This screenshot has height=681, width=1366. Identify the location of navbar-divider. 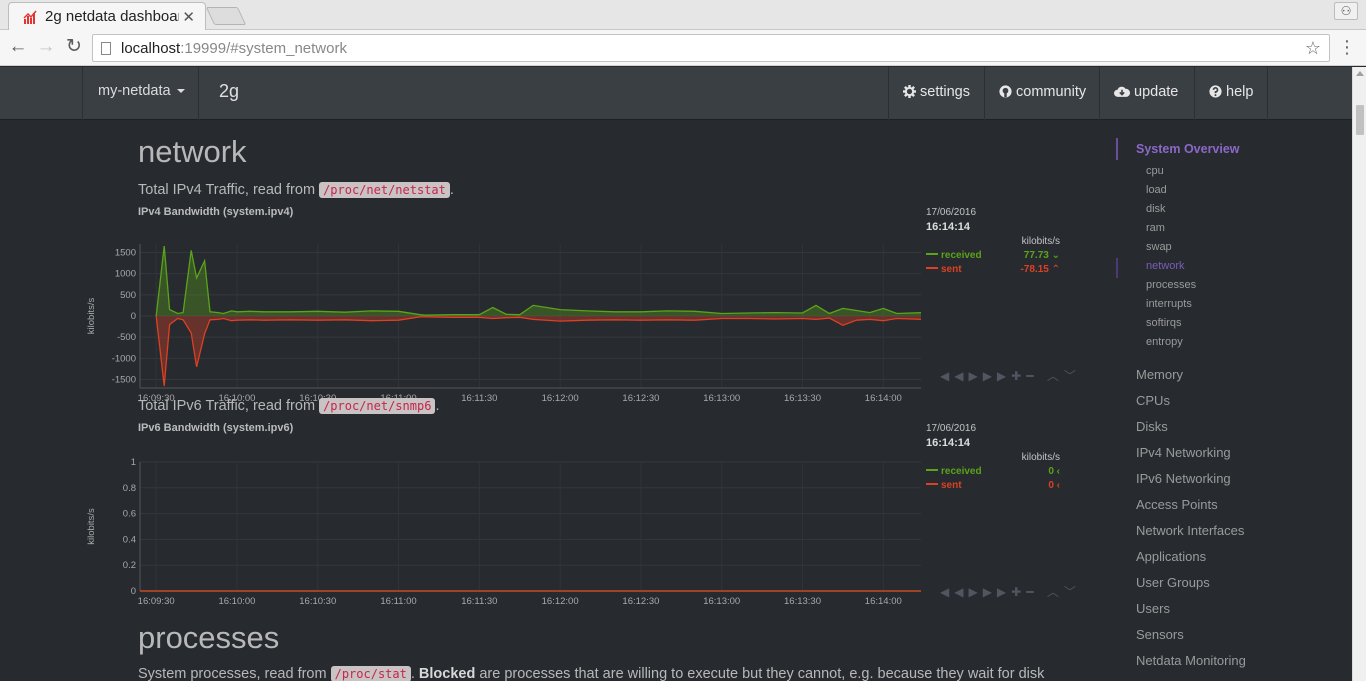
(198, 93).